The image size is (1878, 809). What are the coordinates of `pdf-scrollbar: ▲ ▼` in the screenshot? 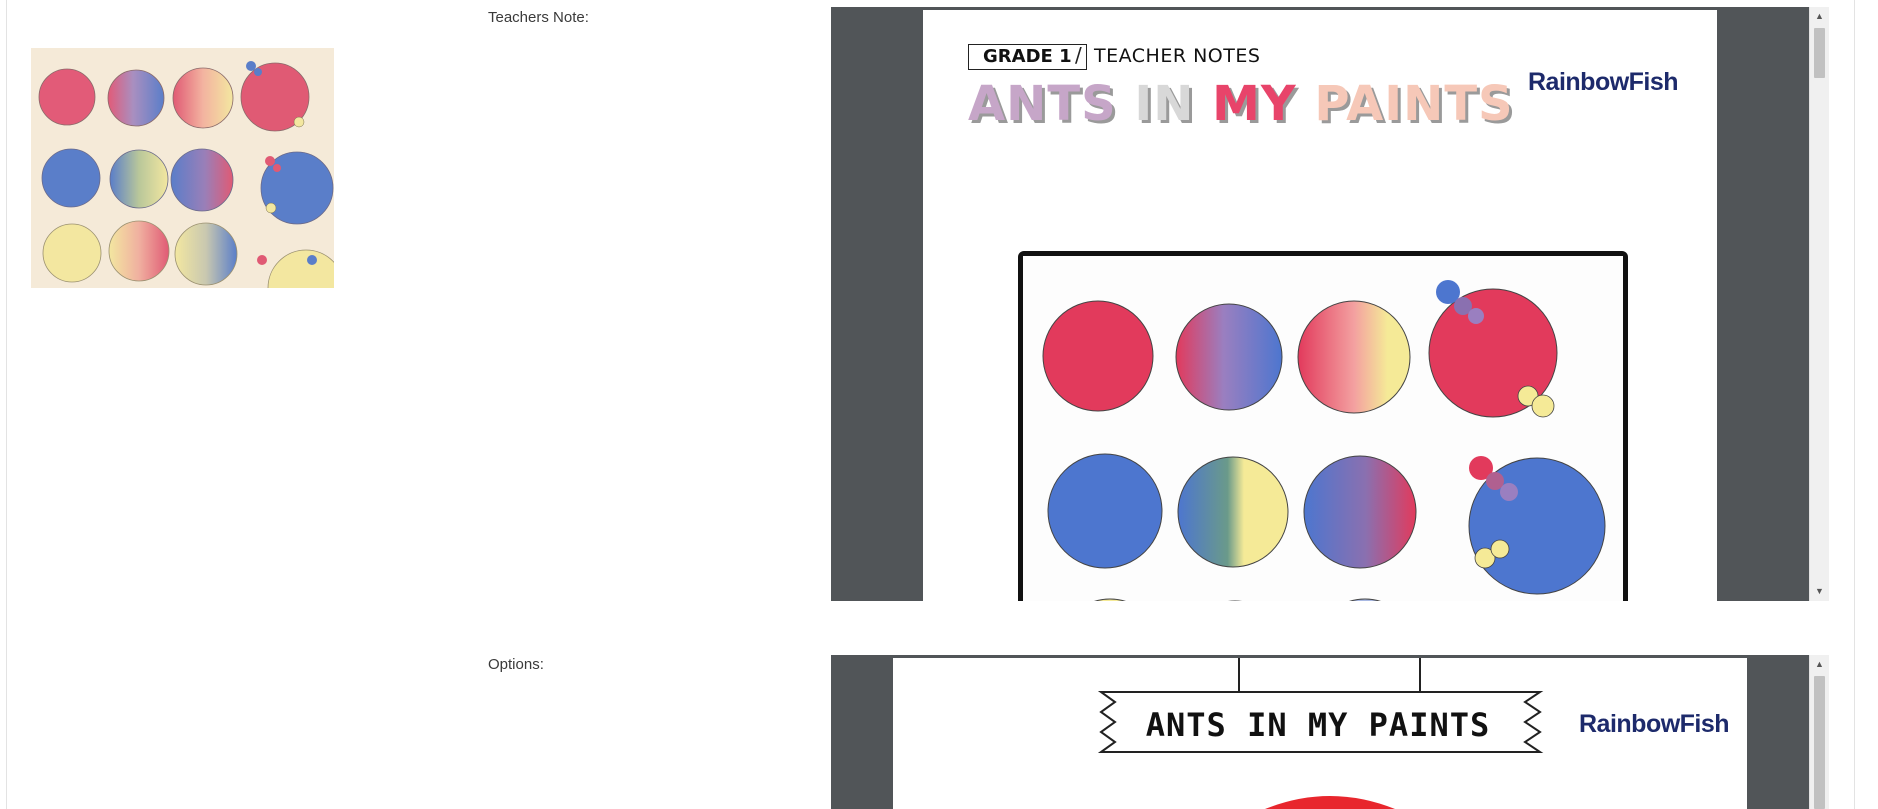 It's located at (1819, 304).